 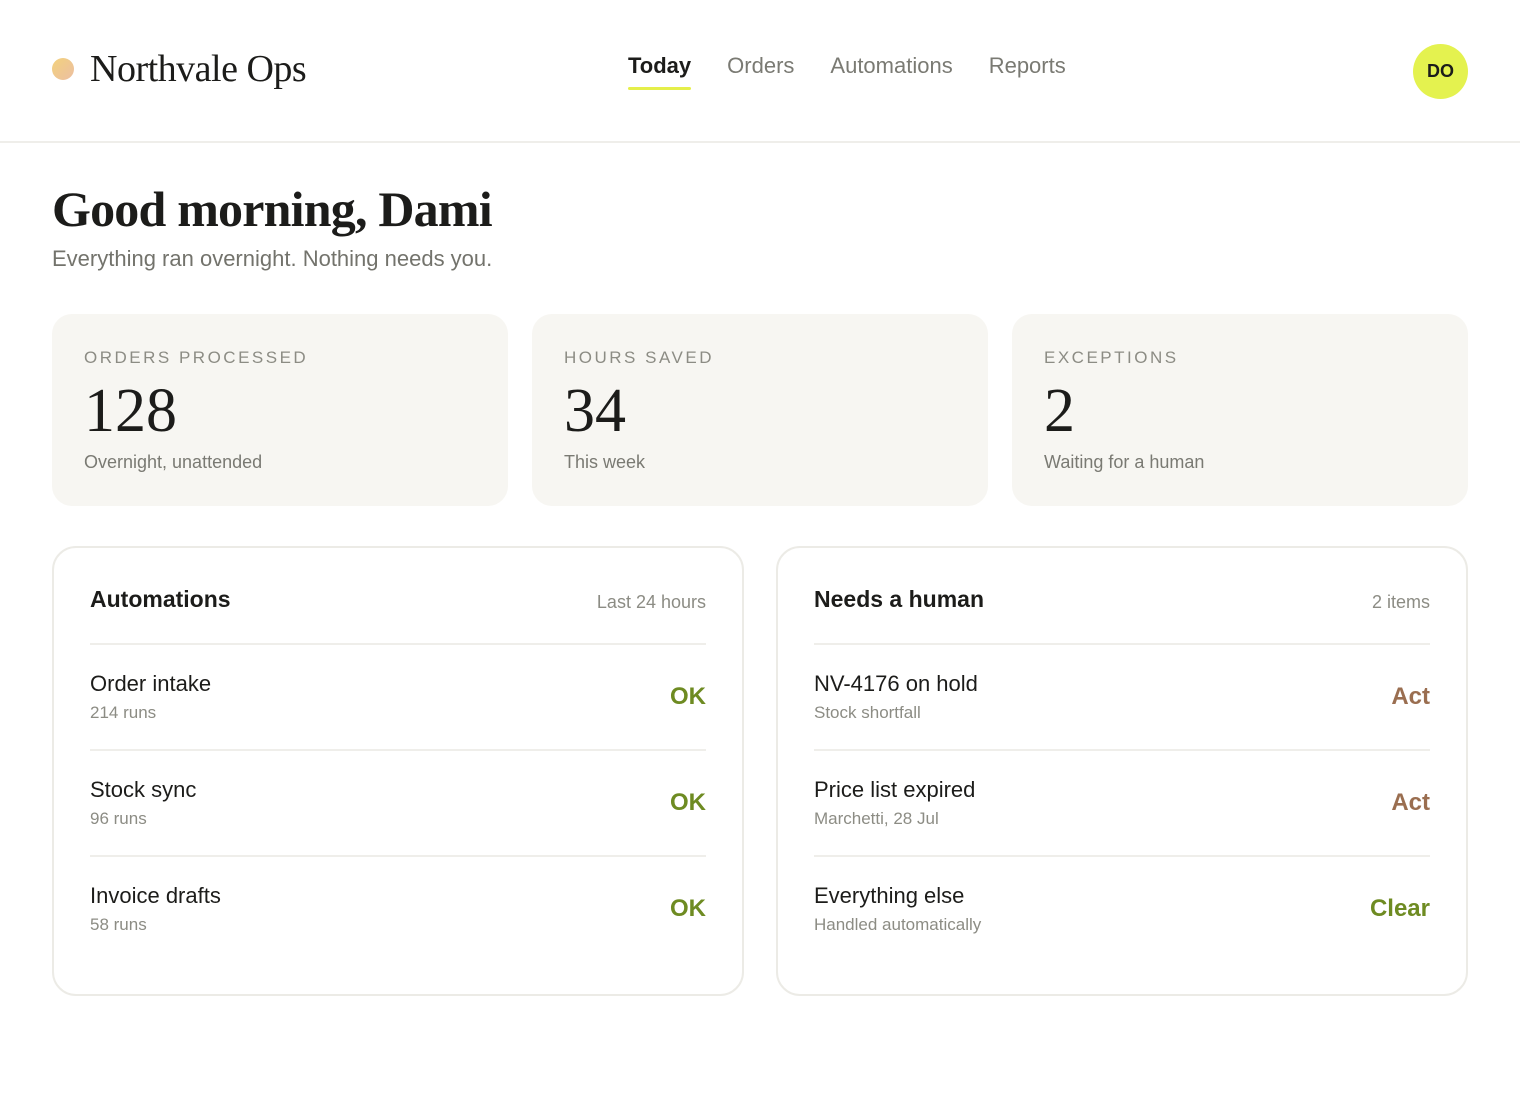 I want to click on panel-title: Needs a human, so click(x=899, y=599).